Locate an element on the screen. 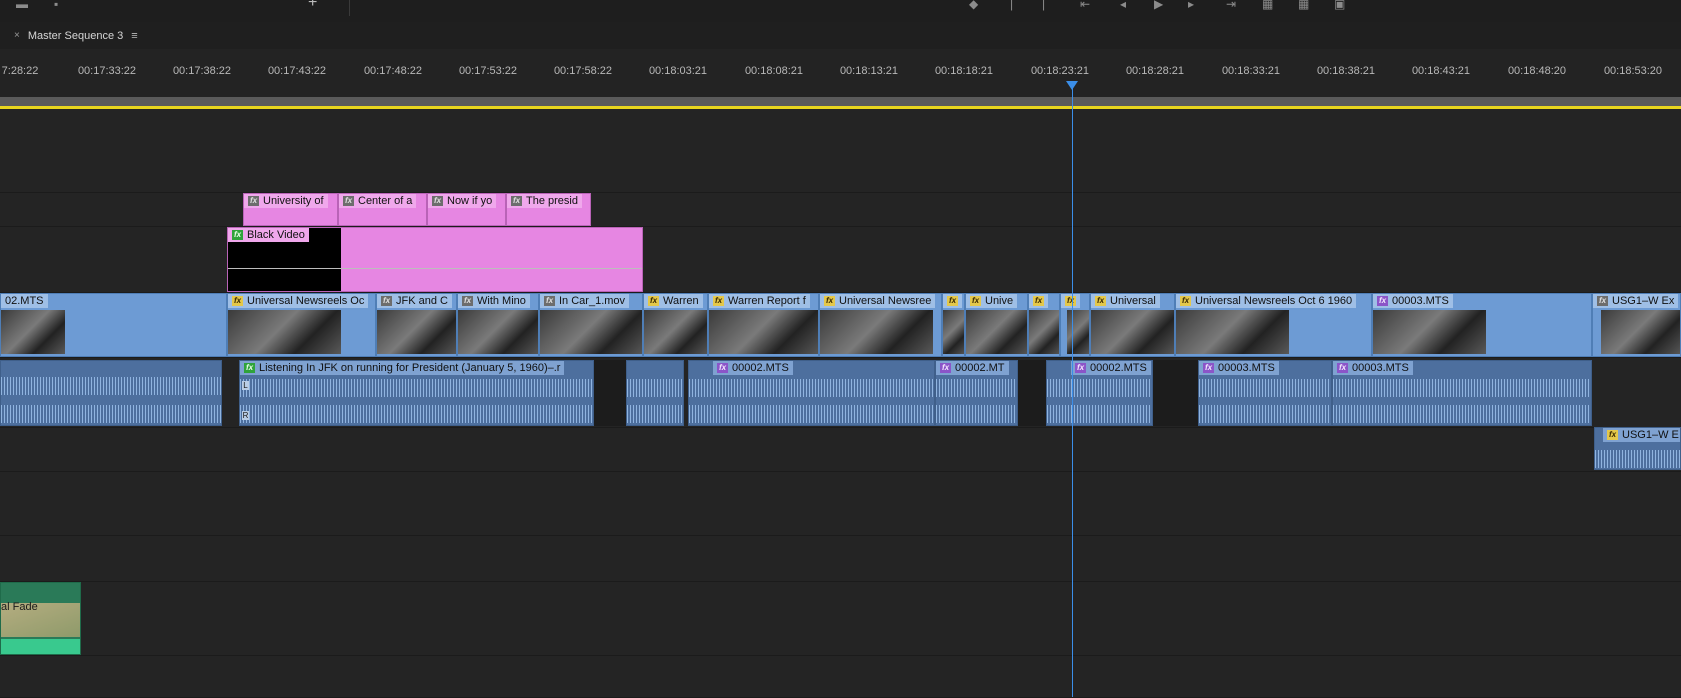 The width and height of the screenshot is (1681, 698). video-clip: fx Universal Newsreels Oct 6 1960 is located at coordinates (1273, 325).